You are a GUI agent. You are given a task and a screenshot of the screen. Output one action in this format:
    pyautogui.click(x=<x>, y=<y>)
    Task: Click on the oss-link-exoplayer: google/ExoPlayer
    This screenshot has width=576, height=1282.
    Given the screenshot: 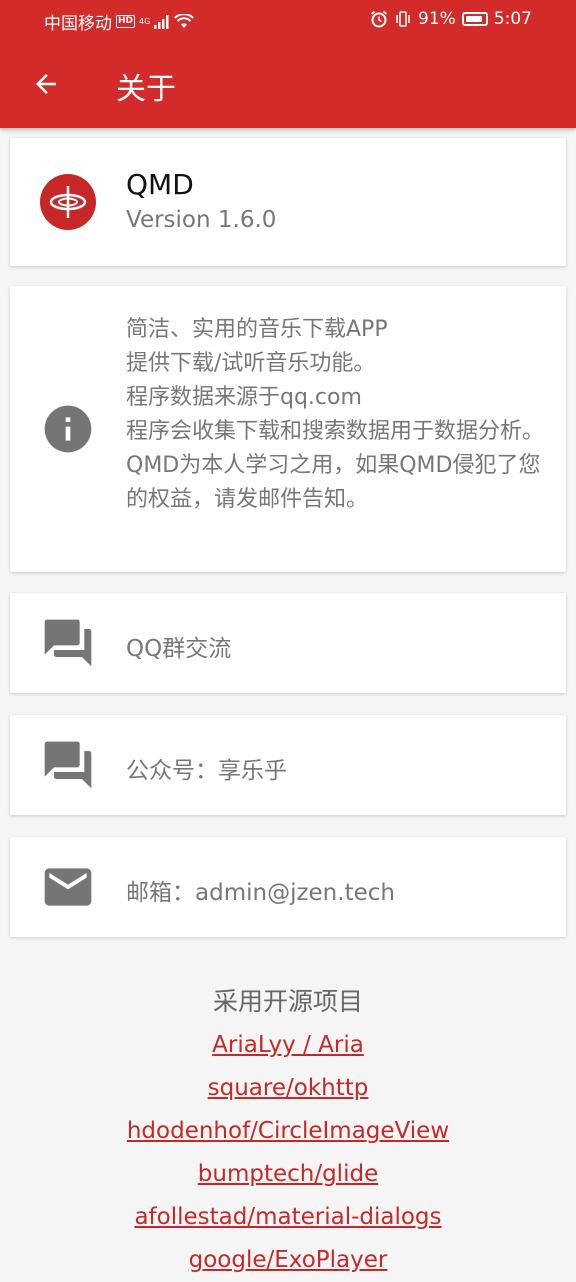 What is the action you would take?
    pyautogui.click(x=288, y=1260)
    